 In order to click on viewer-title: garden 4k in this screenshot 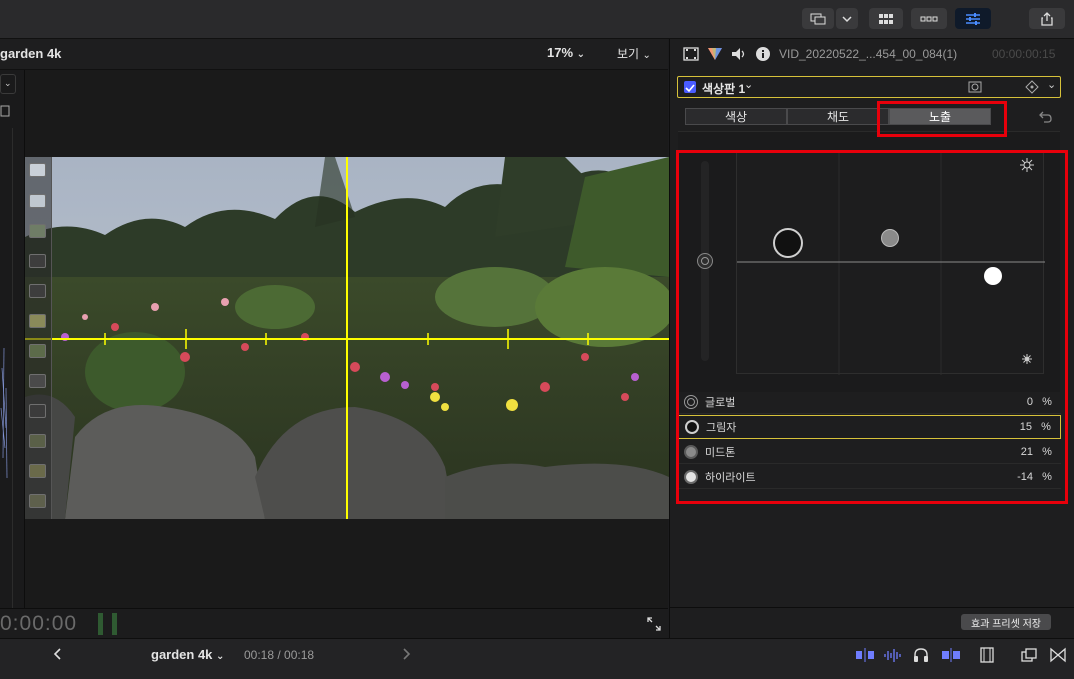, I will do `click(31, 53)`.